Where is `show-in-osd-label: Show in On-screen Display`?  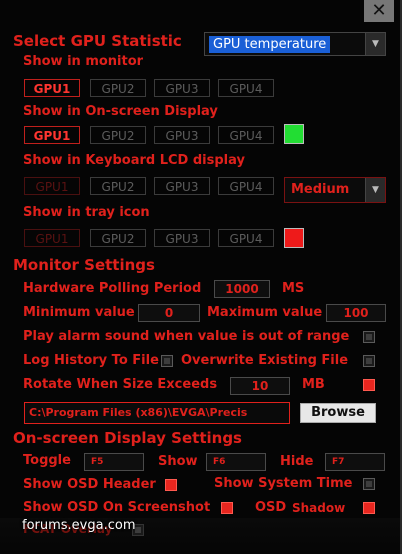 show-in-osd-label: Show in On-screen Display is located at coordinates (120, 111).